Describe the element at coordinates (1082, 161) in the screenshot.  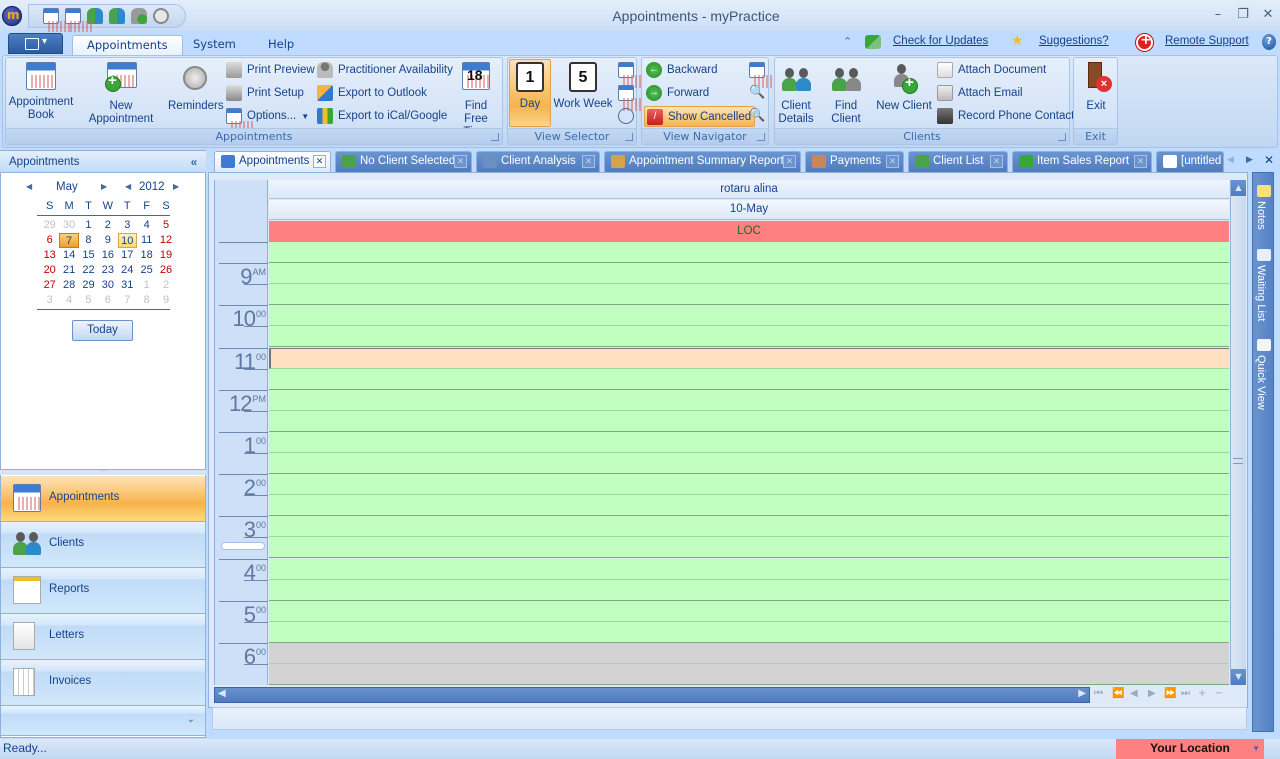
I see `doc-tab: Item Sales Report ✕` at that location.